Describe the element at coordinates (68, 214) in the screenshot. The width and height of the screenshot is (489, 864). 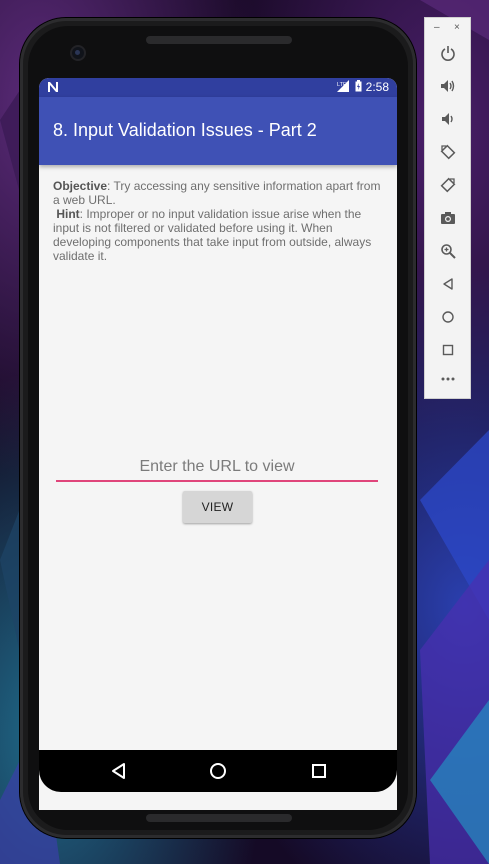
I see `hint-label: Hint` at that location.